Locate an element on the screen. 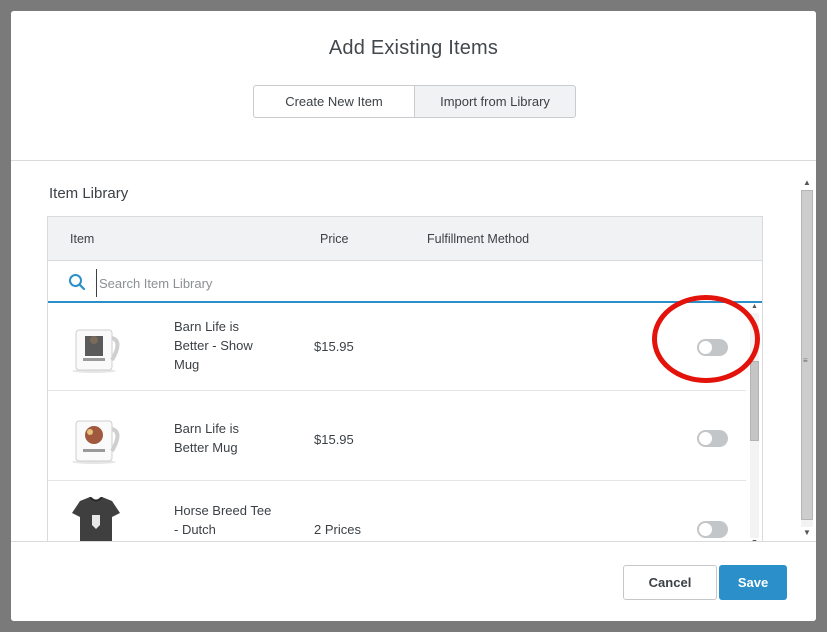 The width and height of the screenshot is (827, 632). modal-scrollbar: ▲ ≡ ▼ is located at coordinates (807, 358).